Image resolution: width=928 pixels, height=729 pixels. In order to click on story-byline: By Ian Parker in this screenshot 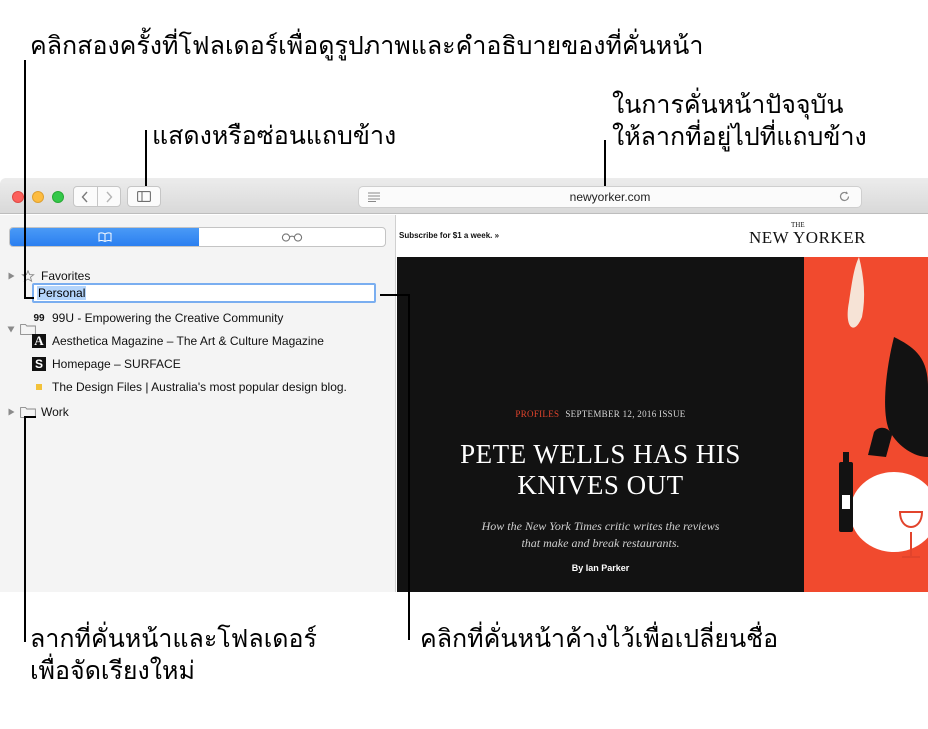, I will do `click(600, 568)`.